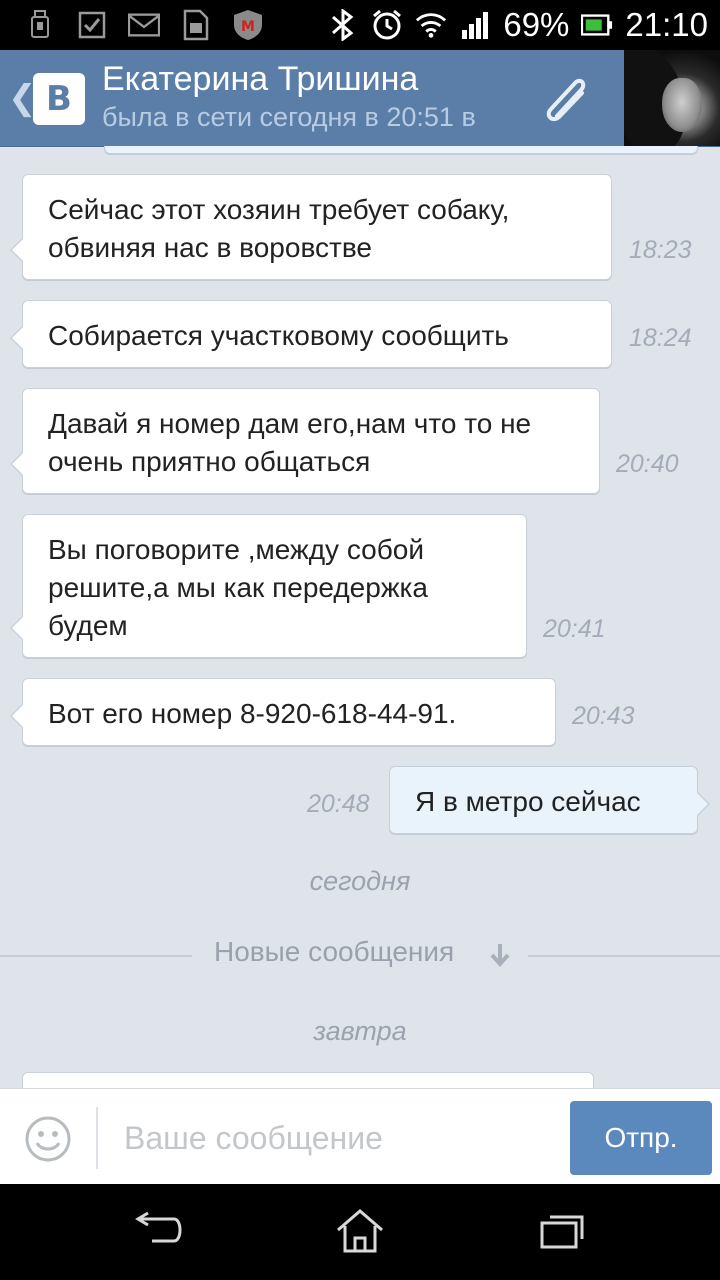  What do you see at coordinates (92, 25) in the screenshot?
I see `checkbox-icon` at bounding box center [92, 25].